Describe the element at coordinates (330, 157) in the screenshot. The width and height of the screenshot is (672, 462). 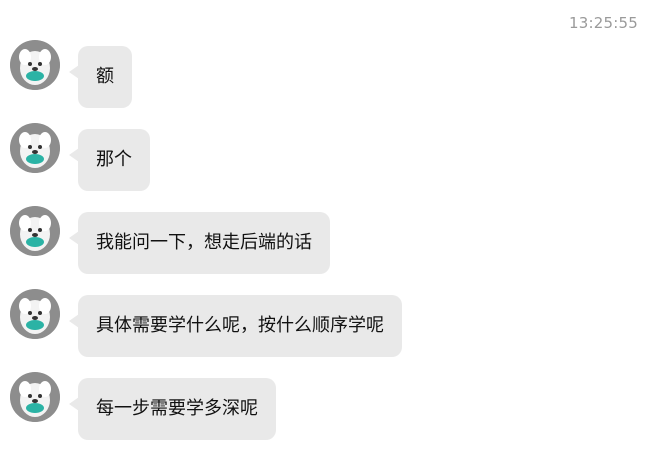
I see `message-row: 那个` at that location.